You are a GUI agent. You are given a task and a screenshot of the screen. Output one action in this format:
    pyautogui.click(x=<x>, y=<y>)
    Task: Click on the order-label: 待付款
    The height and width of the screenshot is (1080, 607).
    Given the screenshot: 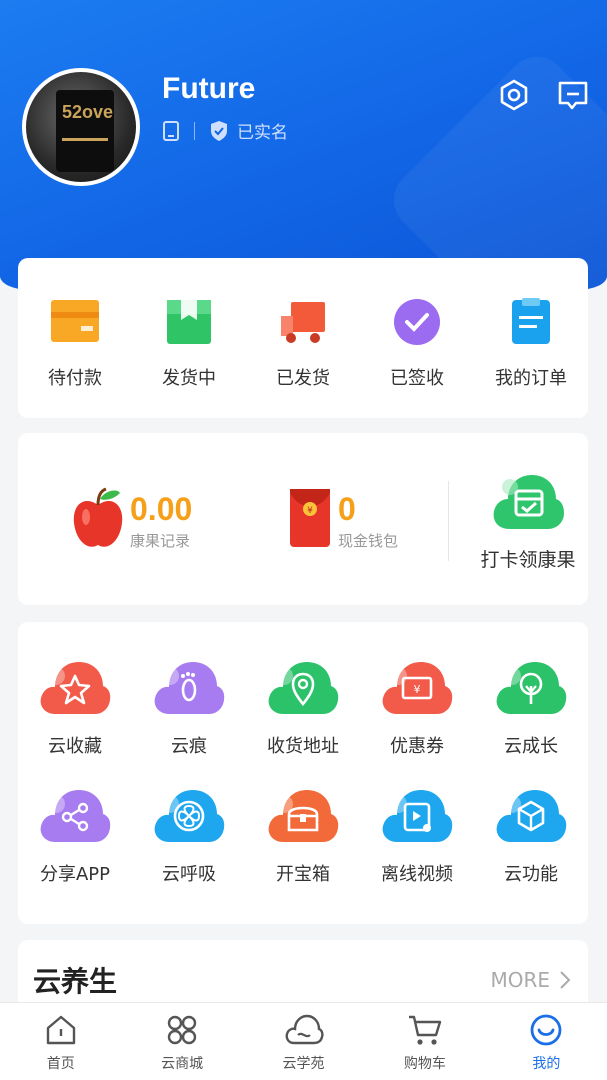 What is the action you would take?
    pyautogui.click(x=75, y=378)
    